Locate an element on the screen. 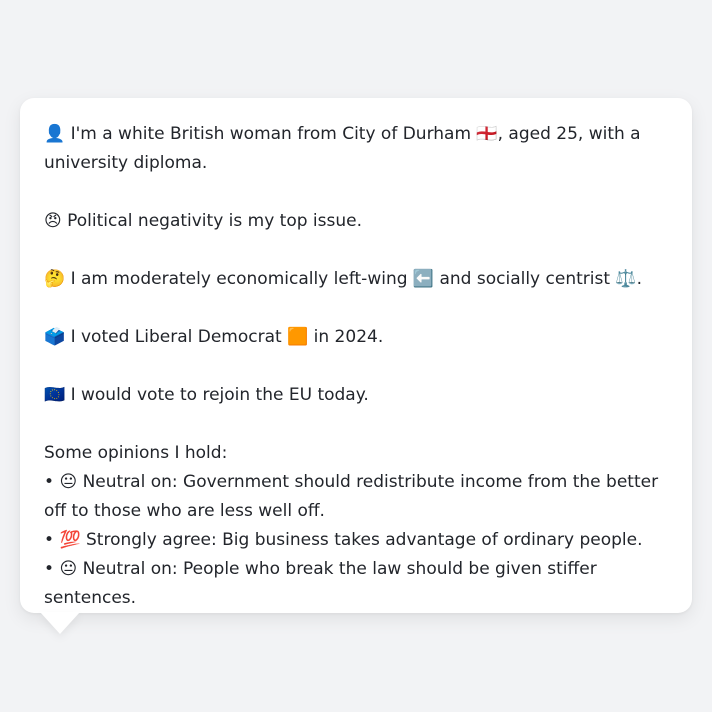 The width and height of the screenshot is (712, 712). vote-text: I voted Liberal Democrat 🟧 in 2024. is located at coordinates (227, 337).